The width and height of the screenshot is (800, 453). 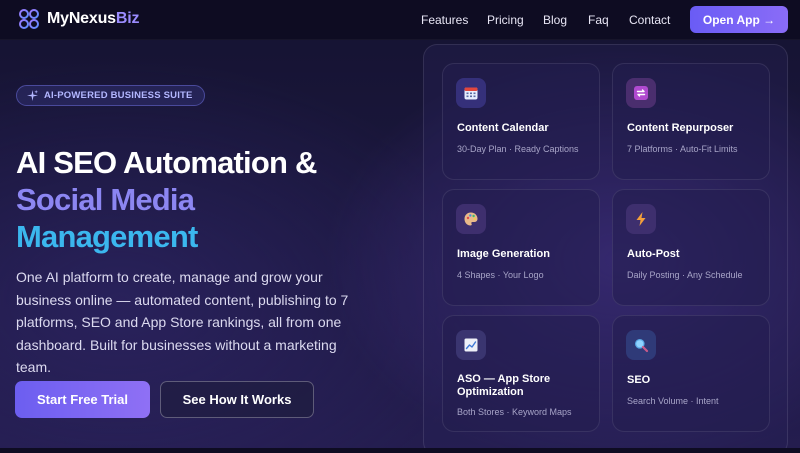 I want to click on hero-badge-label: AI-POWERED BUSINESS SUITE, so click(x=118, y=95).